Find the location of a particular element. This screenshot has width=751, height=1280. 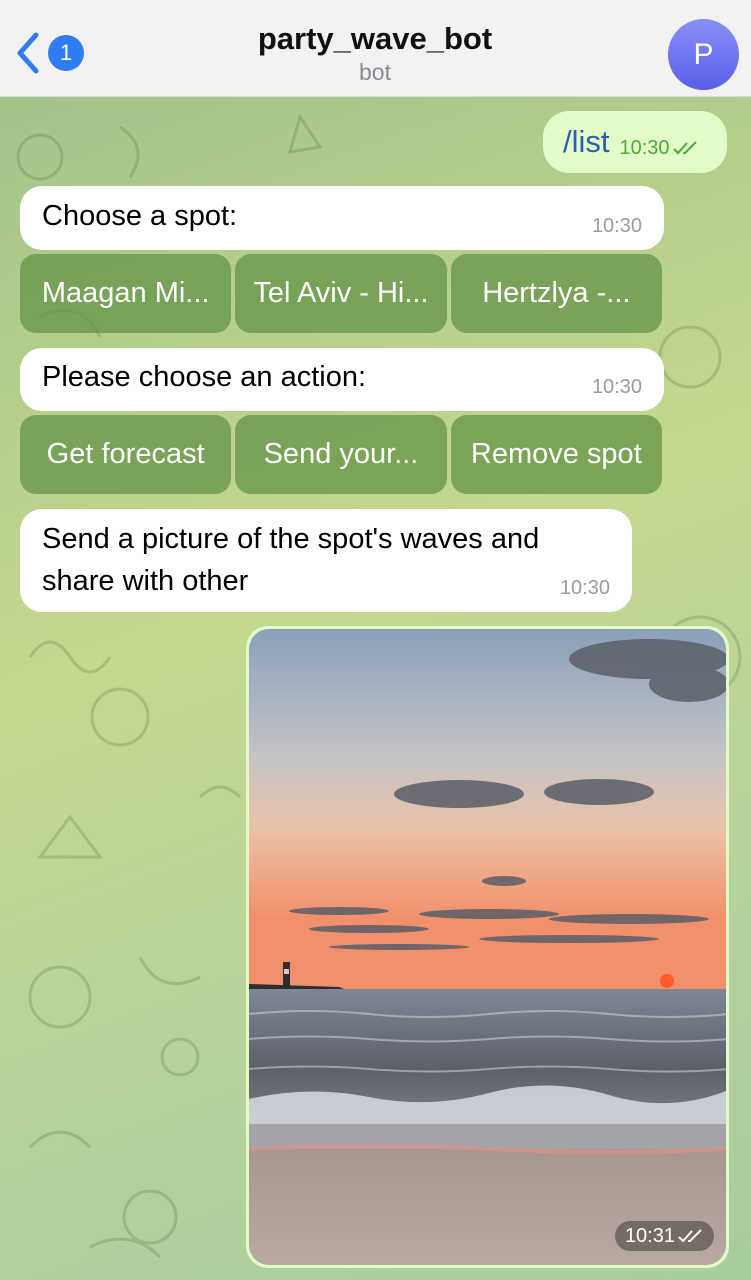

avatar: P is located at coordinates (703, 54).